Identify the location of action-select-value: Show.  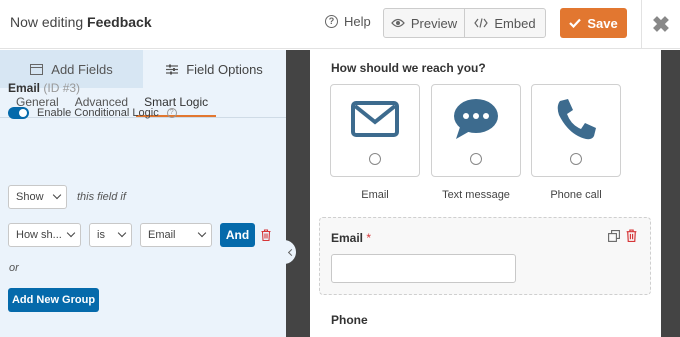
(30, 197).